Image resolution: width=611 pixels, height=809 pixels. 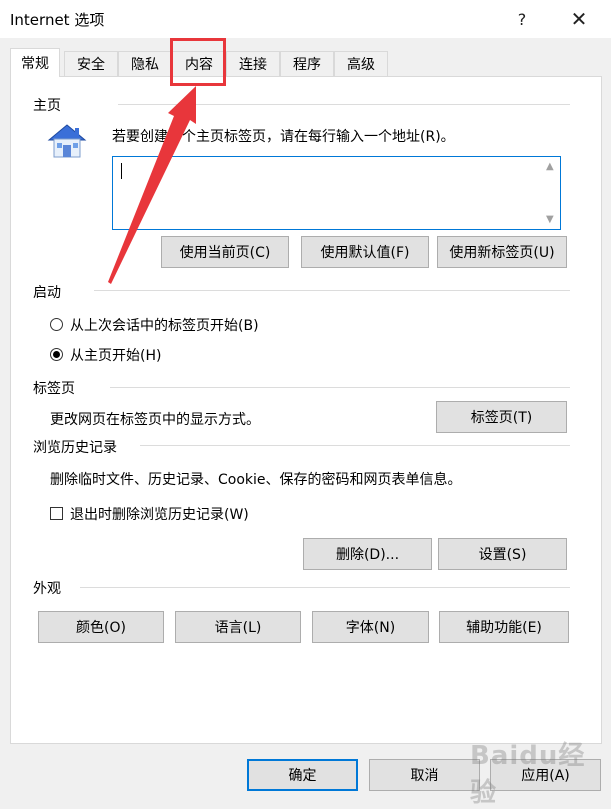 I want to click on delete-on-exit-label: 退出时删除浏览历史记录(W), so click(x=159, y=514).